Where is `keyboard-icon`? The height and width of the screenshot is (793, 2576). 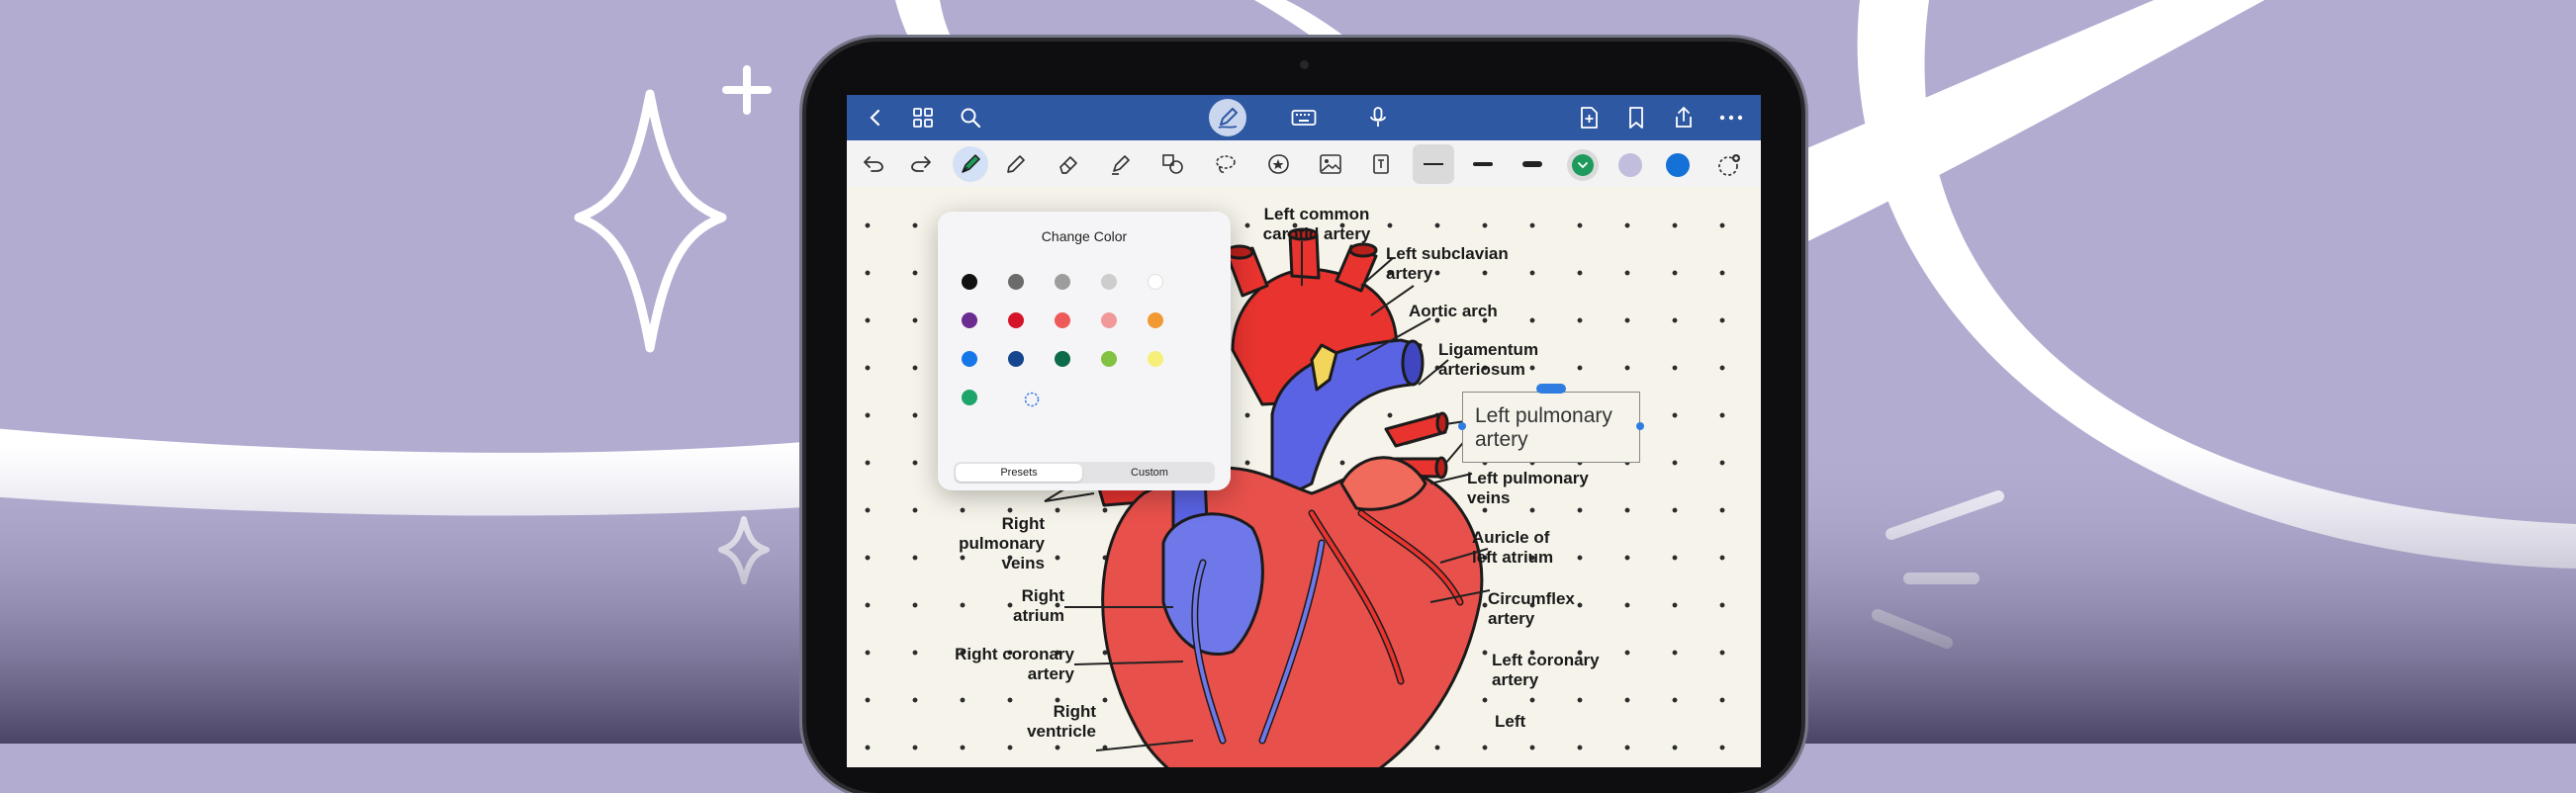
keyboard-icon is located at coordinates (1304, 118).